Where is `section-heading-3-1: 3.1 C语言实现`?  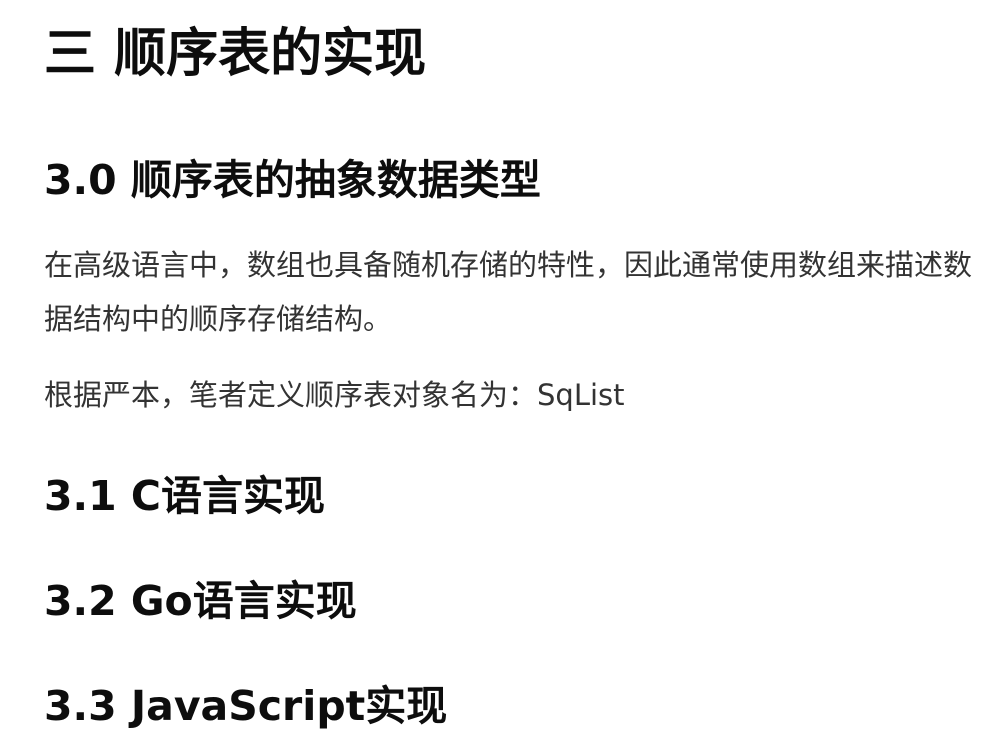
section-heading-3-1: 3.1 C语言实现 is located at coordinates (184, 496).